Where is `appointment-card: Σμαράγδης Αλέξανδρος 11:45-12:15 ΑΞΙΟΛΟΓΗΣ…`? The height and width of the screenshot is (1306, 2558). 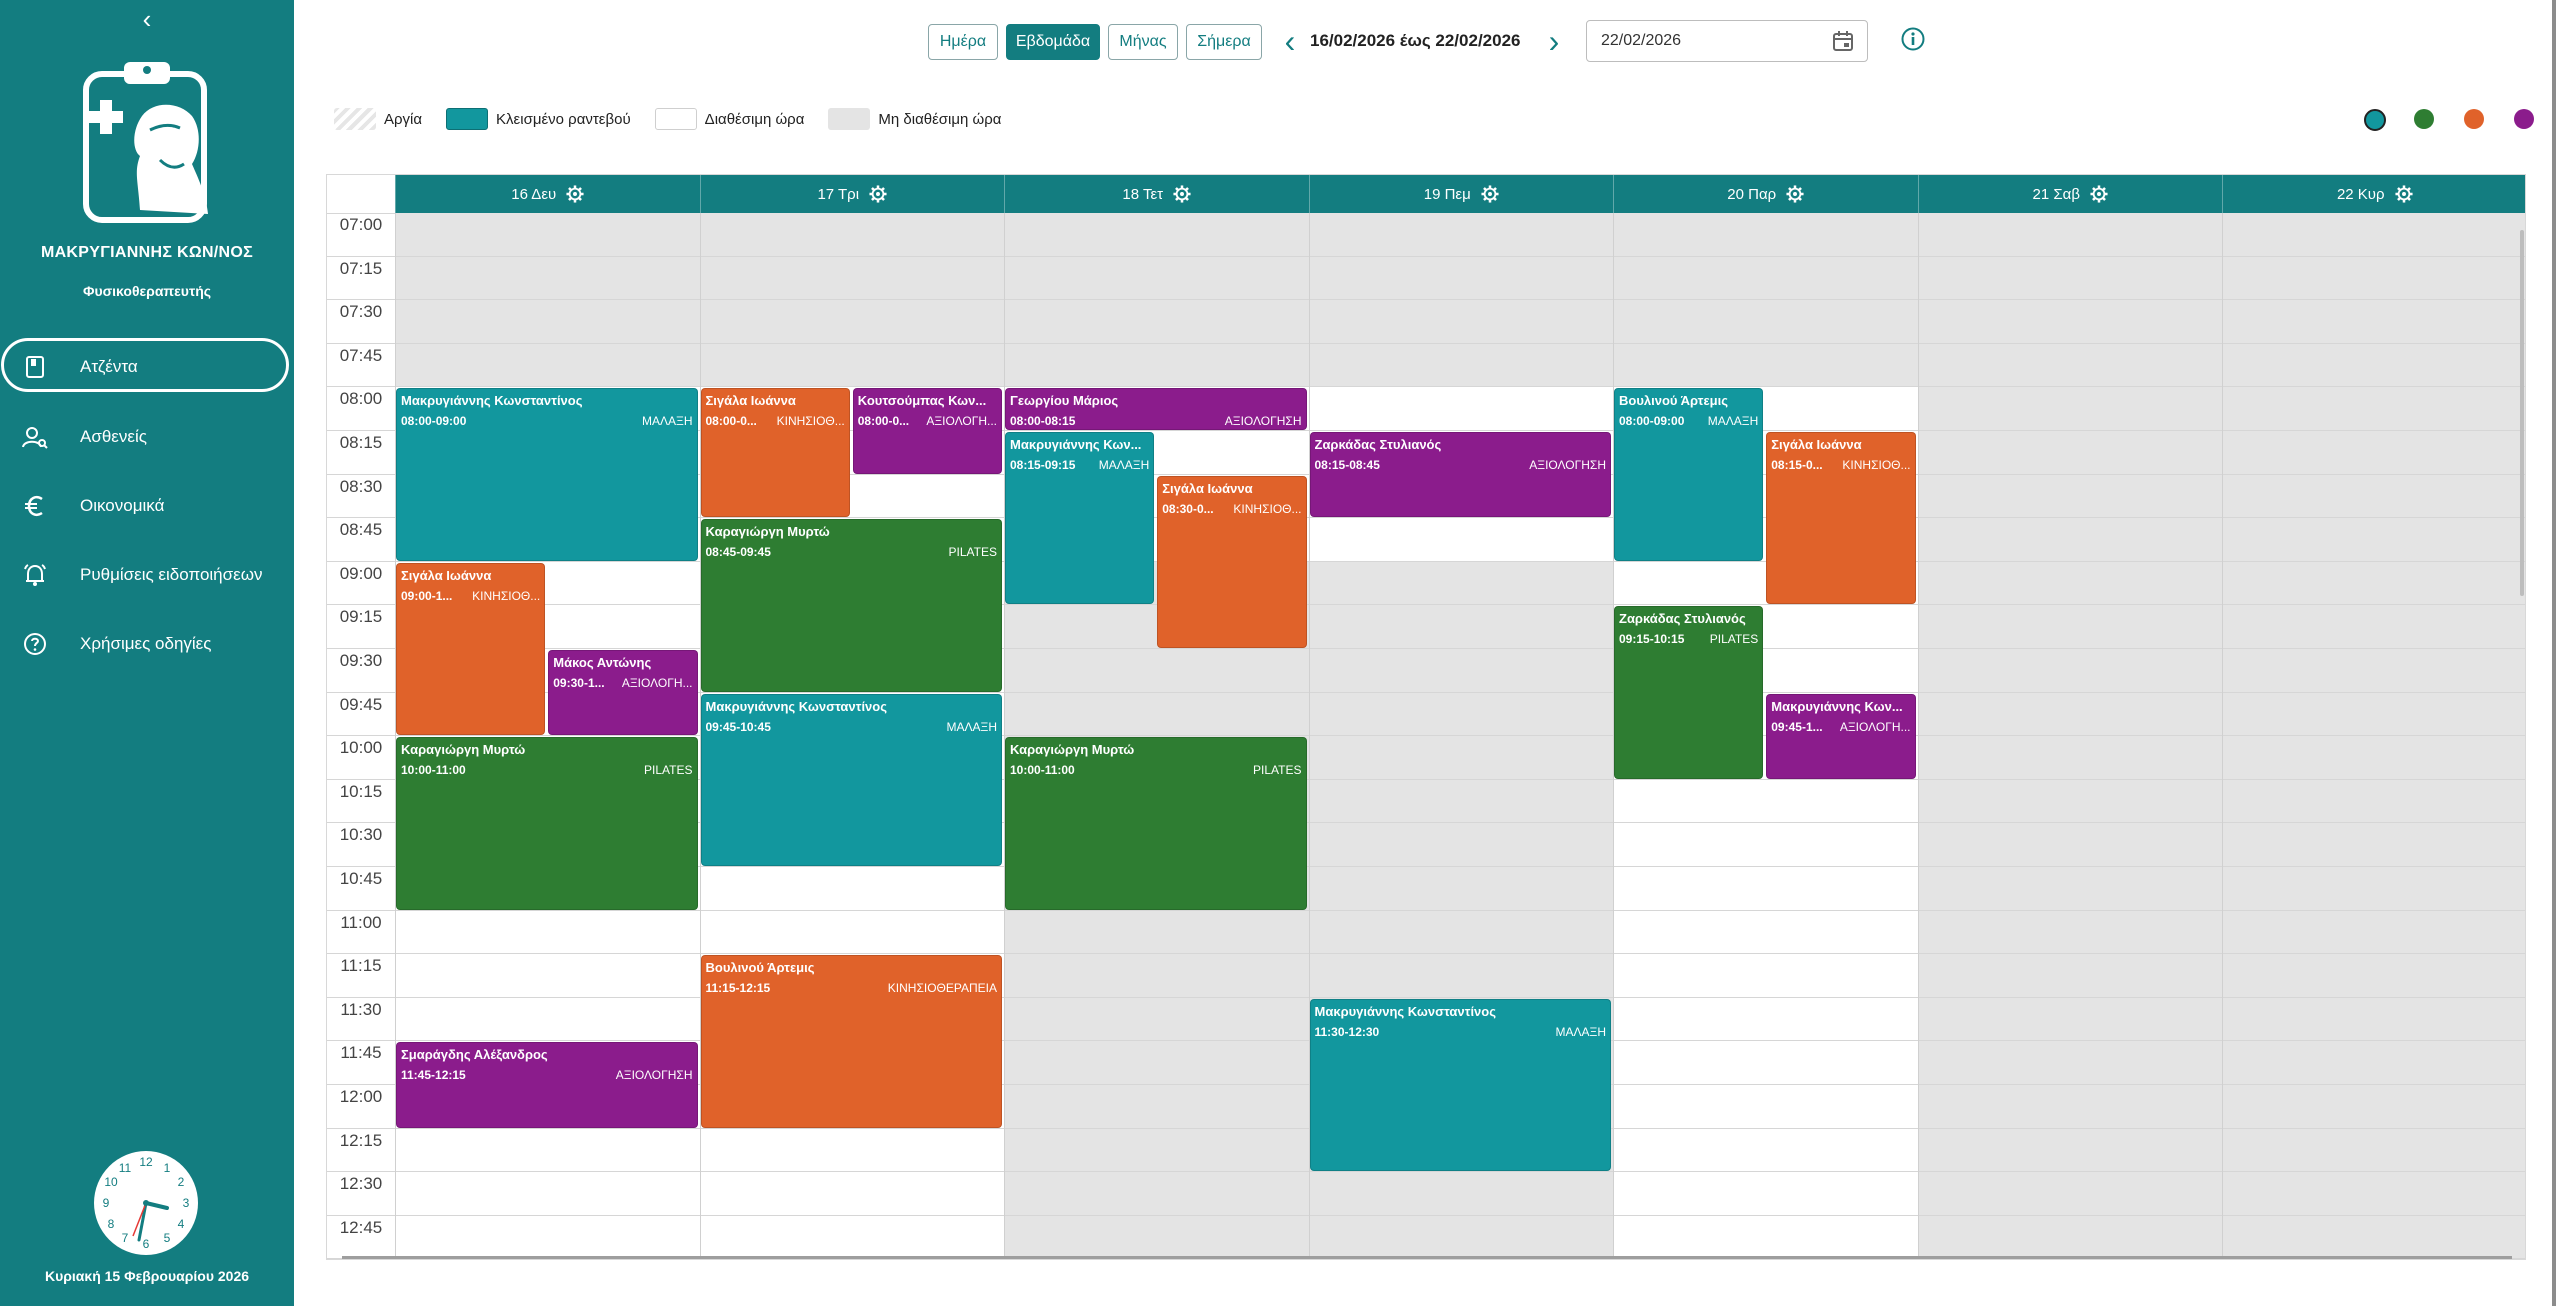 appointment-card: Σμαράγδης Αλέξανδρος 11:45-12:15 ΑΞΙΟΛΟΓΗΣ… is located at coordinates (547, 1085).